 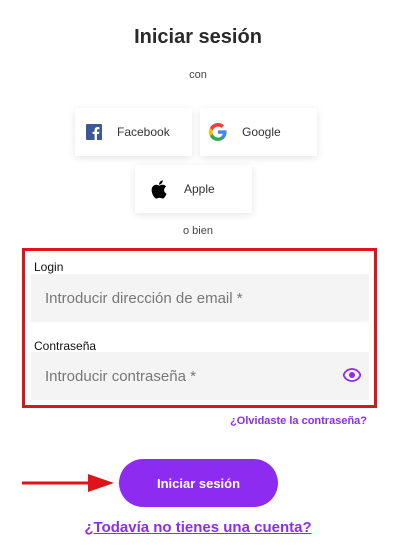 What do you see at coordinates (94, 132) in the screenshot?
I see `facebook-icon` at bounding box center [94, 132].